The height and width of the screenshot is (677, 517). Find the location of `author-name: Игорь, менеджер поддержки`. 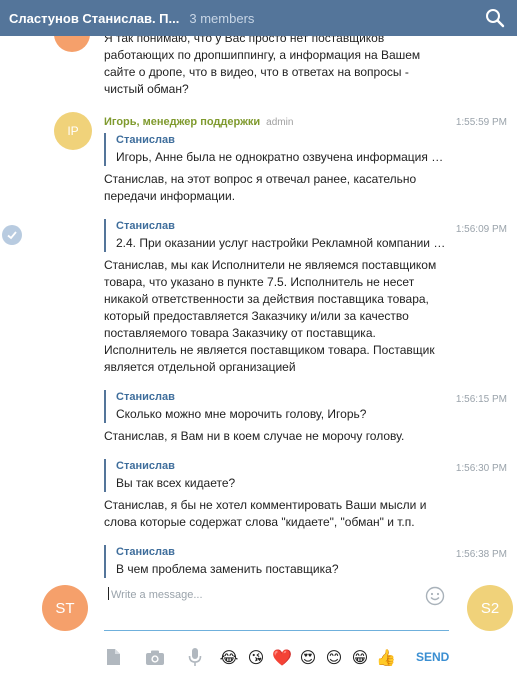

author-name: Игорь, менеджер поддержки is located at coordinates (182, 122).